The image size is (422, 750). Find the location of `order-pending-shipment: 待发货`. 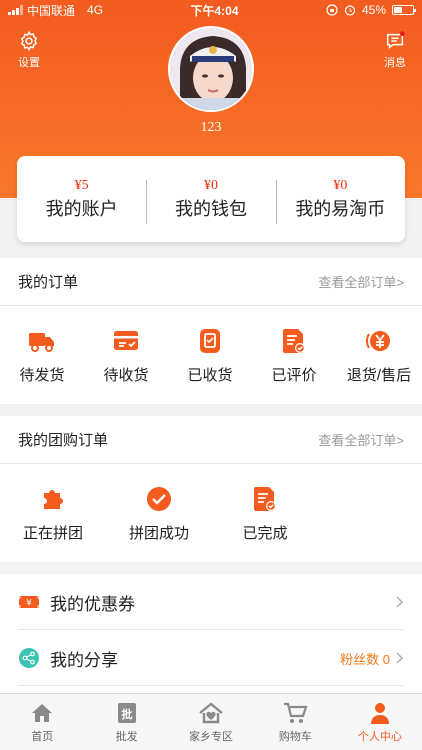

order-pending-shipment: 待发货 is located at coordinates (42, 355).